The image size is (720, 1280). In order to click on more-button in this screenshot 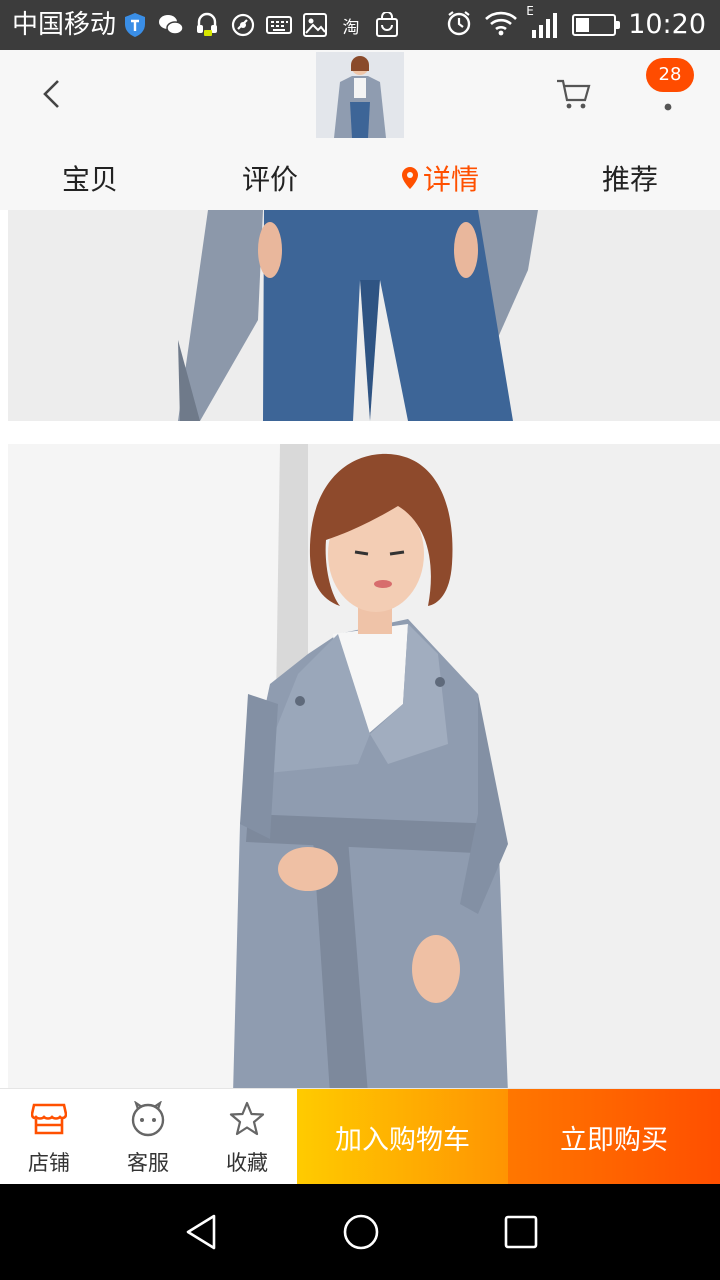, I will do `click(668, 103)`.